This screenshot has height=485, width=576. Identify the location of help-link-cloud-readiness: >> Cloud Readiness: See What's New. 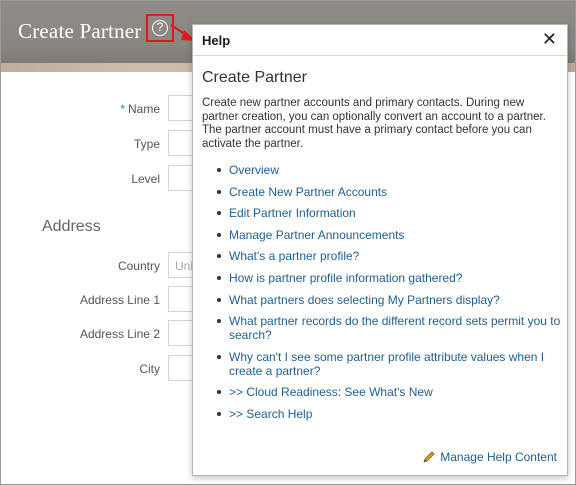
(391, 392).